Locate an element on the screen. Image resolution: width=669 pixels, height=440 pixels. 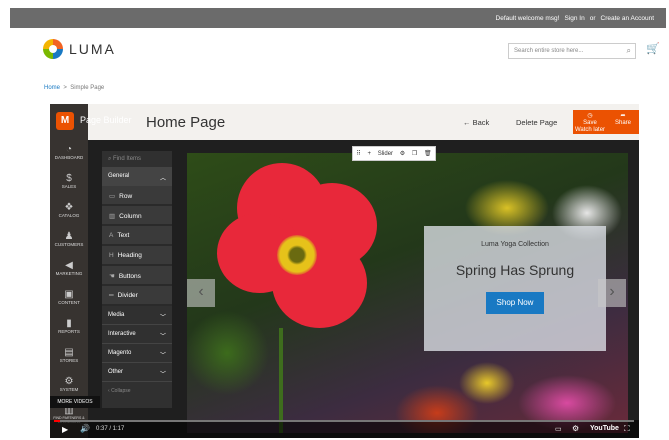
find-items-input: ⌕ Find Items is located at coordinates (137, 159).